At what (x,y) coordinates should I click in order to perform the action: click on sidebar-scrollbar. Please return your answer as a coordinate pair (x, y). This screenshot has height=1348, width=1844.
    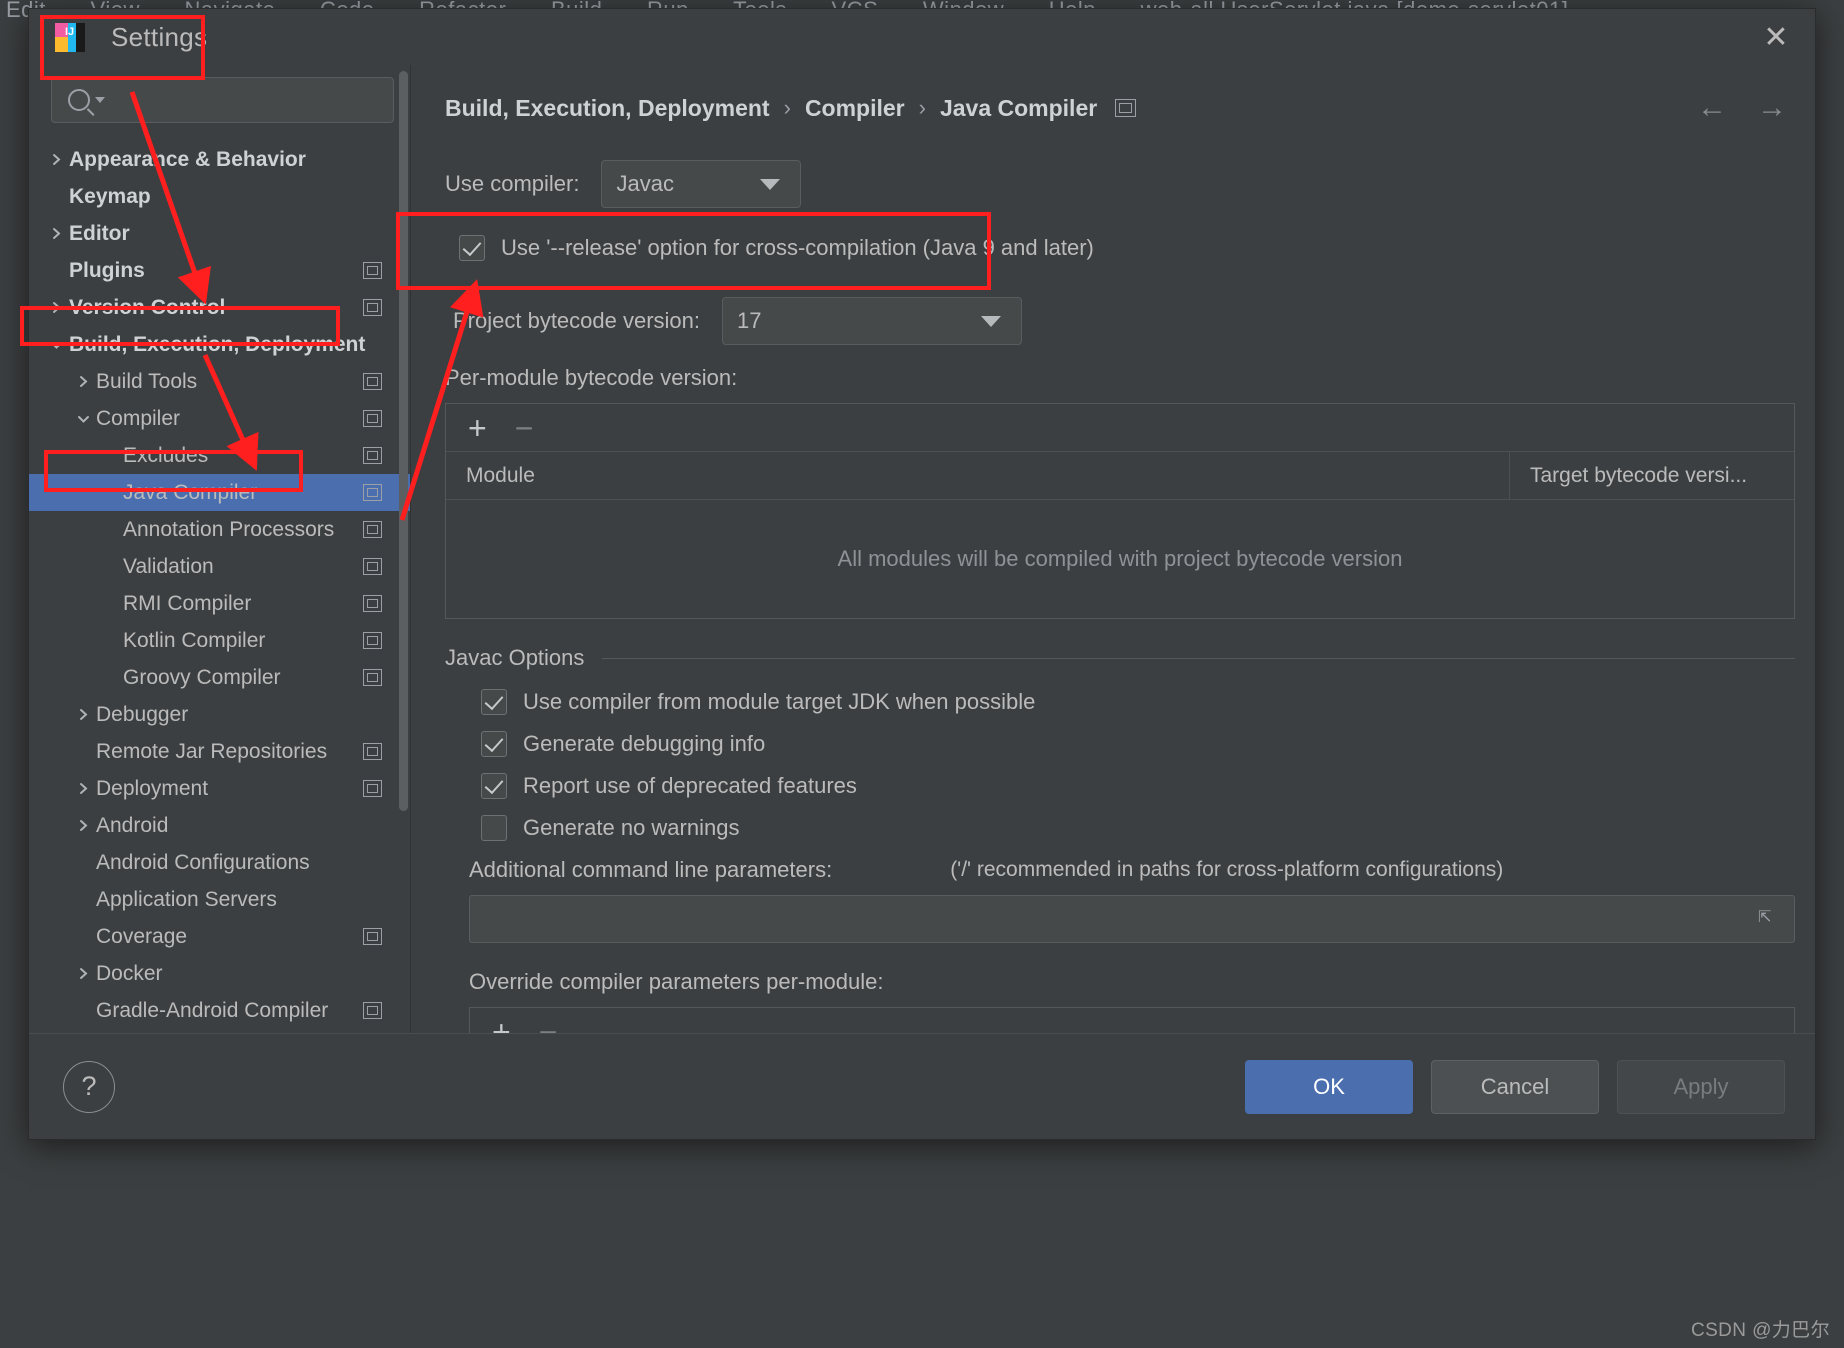
    Looking at the image, I should click on (403, 441).